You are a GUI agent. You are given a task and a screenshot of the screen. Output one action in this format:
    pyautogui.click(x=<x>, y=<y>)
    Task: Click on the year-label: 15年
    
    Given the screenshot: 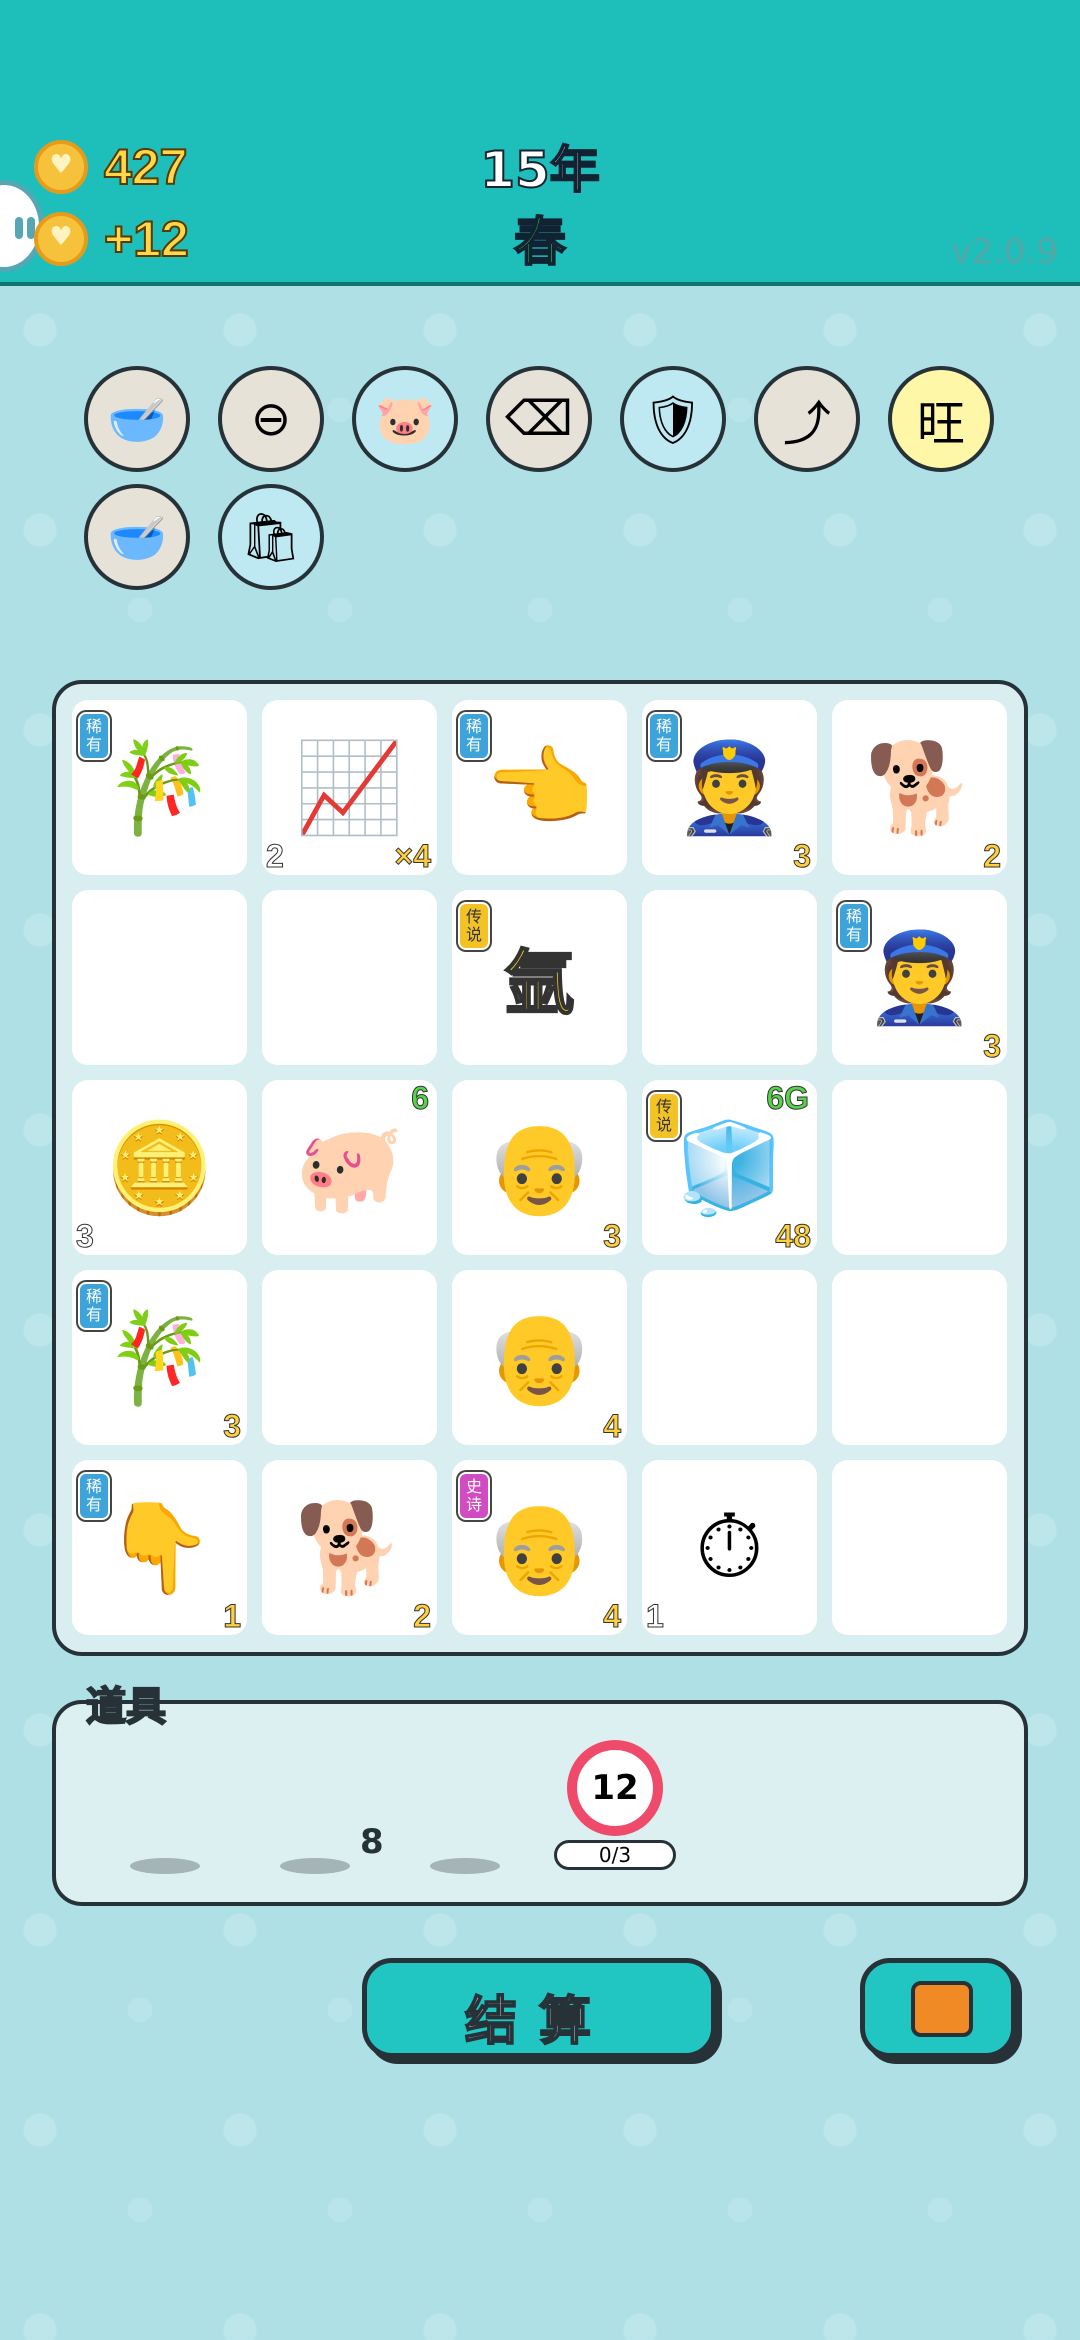 What is the action you would take?
    pyautogui.click(x=540, y=170)
    